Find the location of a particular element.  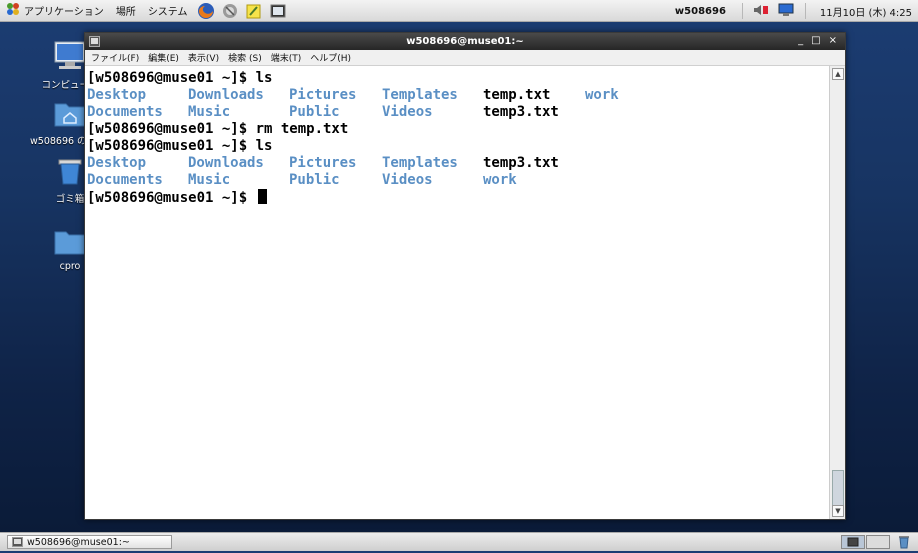

terminal-line: [w508696@muse01 ~]$ rm temp.txt is located at coordinates (458, 129).